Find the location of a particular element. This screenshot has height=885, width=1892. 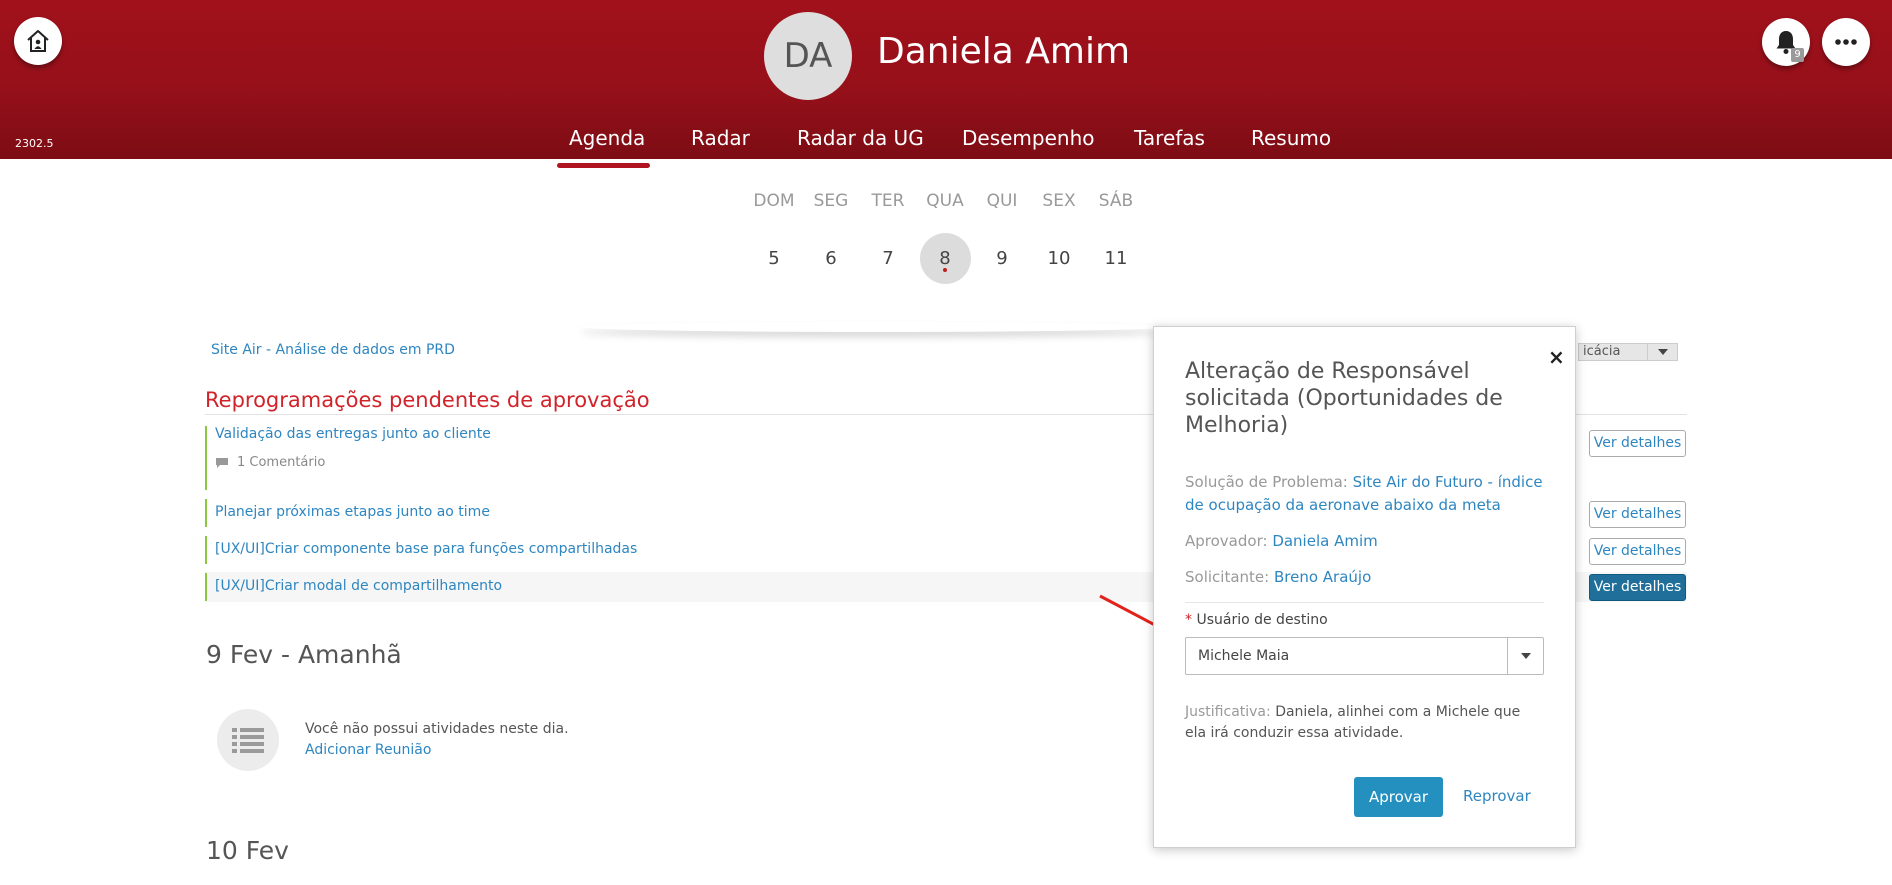

notification-badge: 9 is located at coordinates (1797, 55).